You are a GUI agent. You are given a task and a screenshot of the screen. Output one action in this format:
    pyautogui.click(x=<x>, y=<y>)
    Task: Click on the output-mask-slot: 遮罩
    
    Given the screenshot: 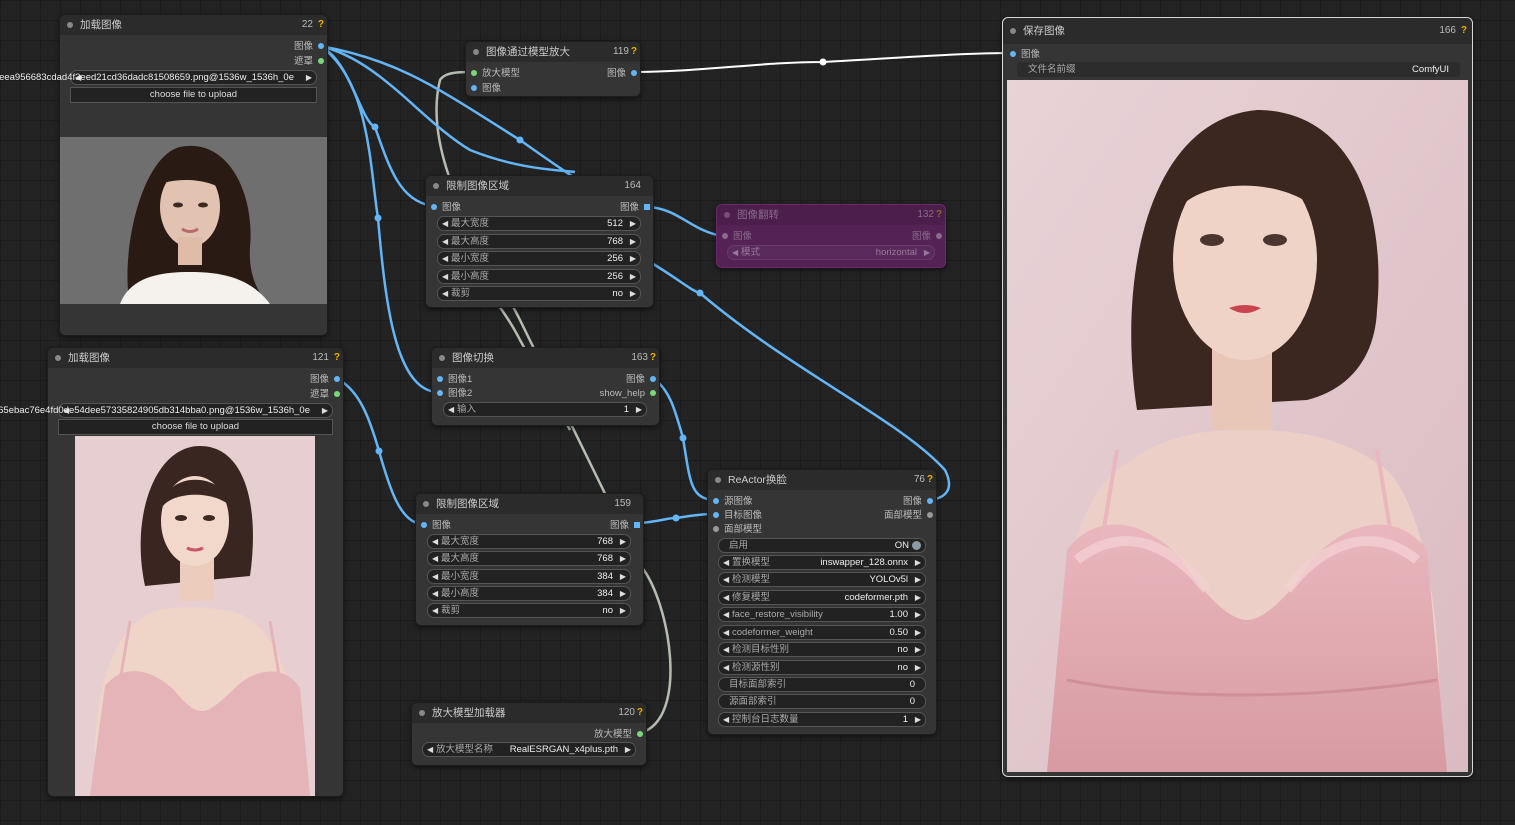 What is the action you would take?
    pyautogui.click(x=325, y=394)
    